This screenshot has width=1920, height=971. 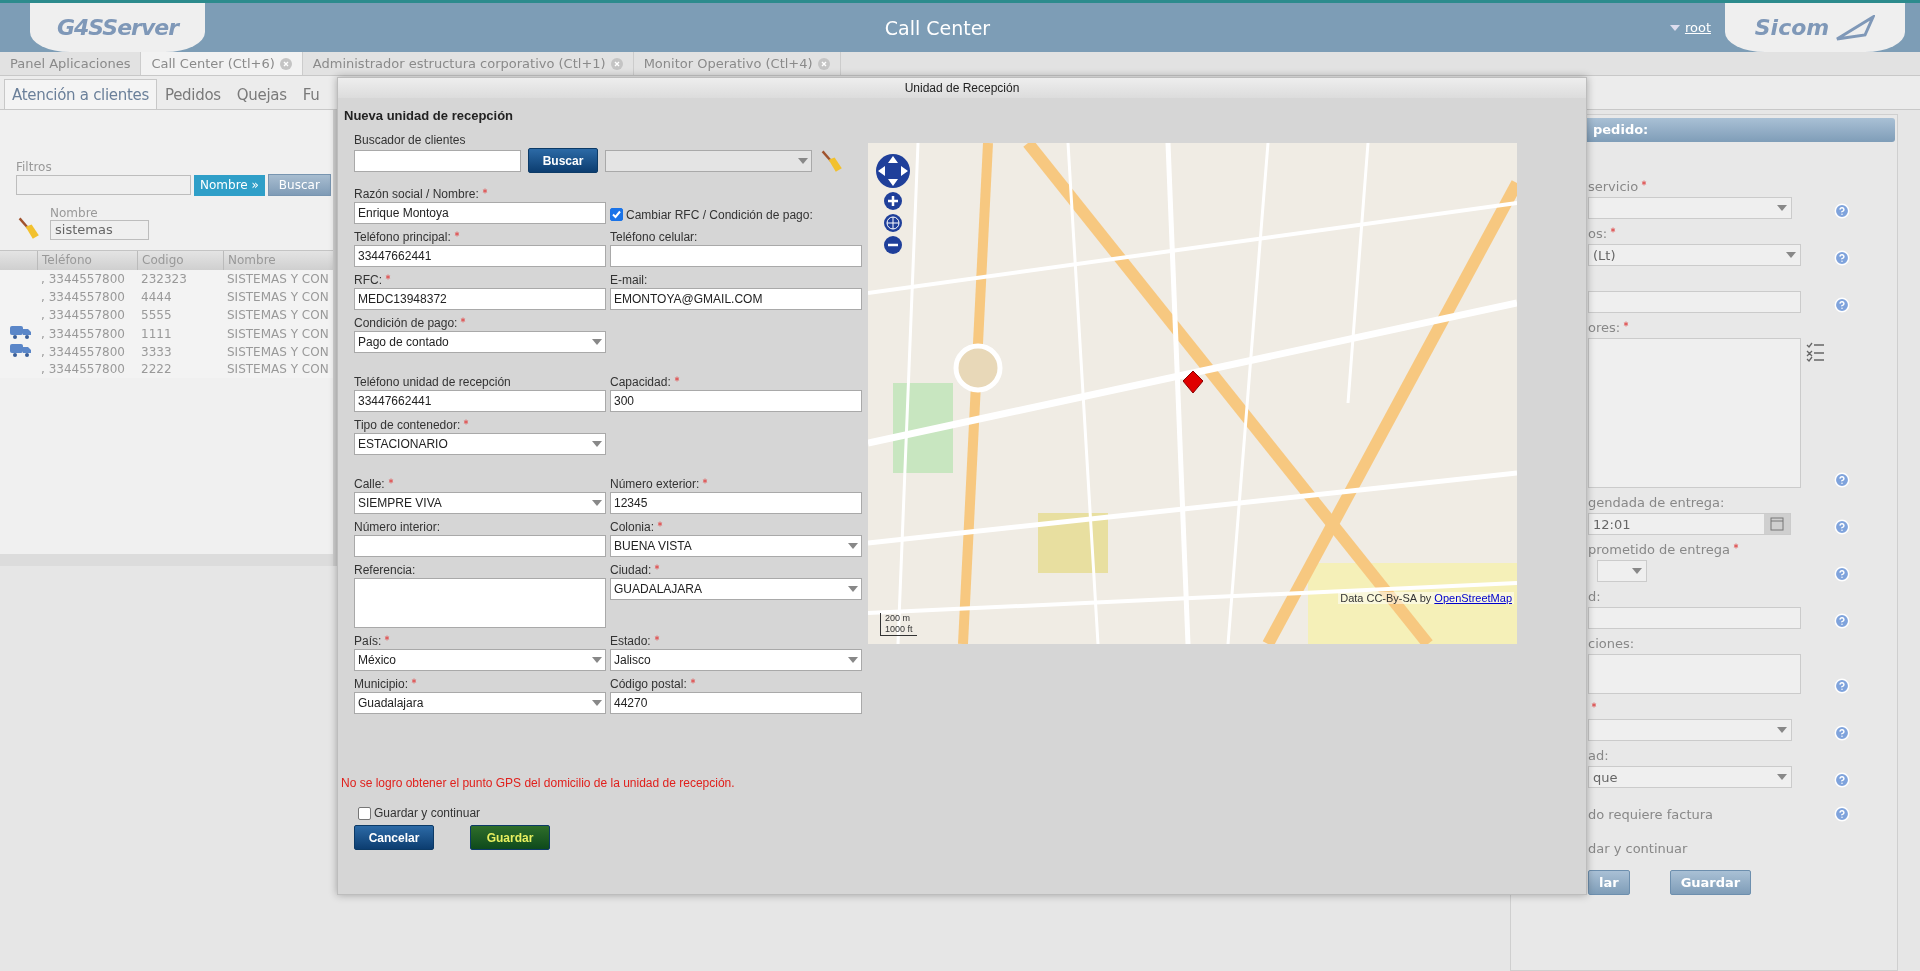 I want to click on dialog-button: Cancelar, so click(x=394, y=837).